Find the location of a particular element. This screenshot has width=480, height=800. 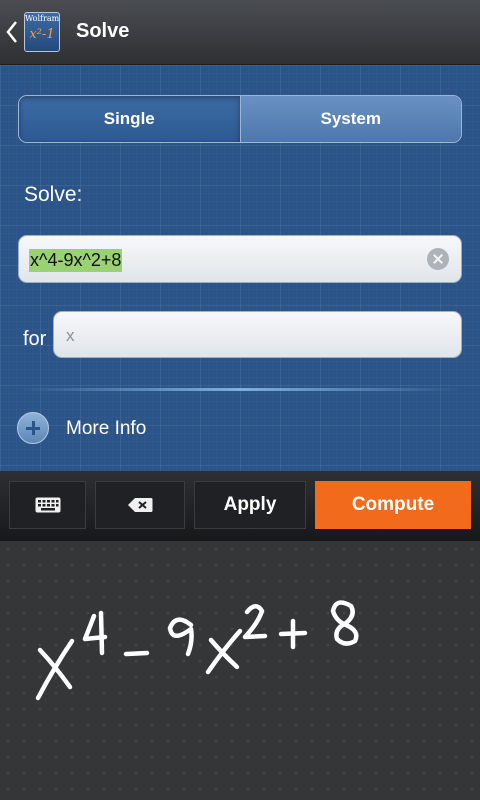

mode-segmented-control: Single System is located at coordinates (240, 119).